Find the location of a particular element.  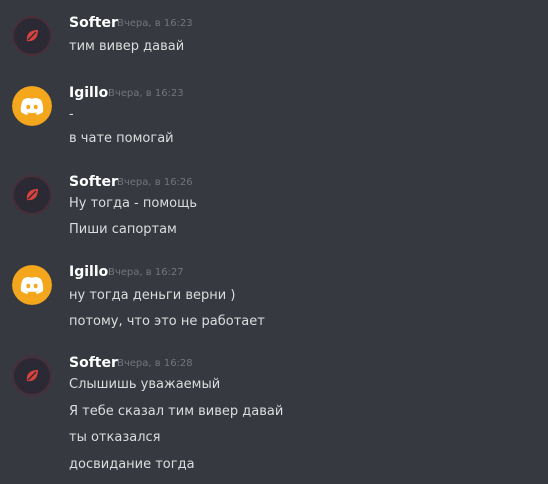

message-text: потому, что это не работает is located at coordinates (167, 321).